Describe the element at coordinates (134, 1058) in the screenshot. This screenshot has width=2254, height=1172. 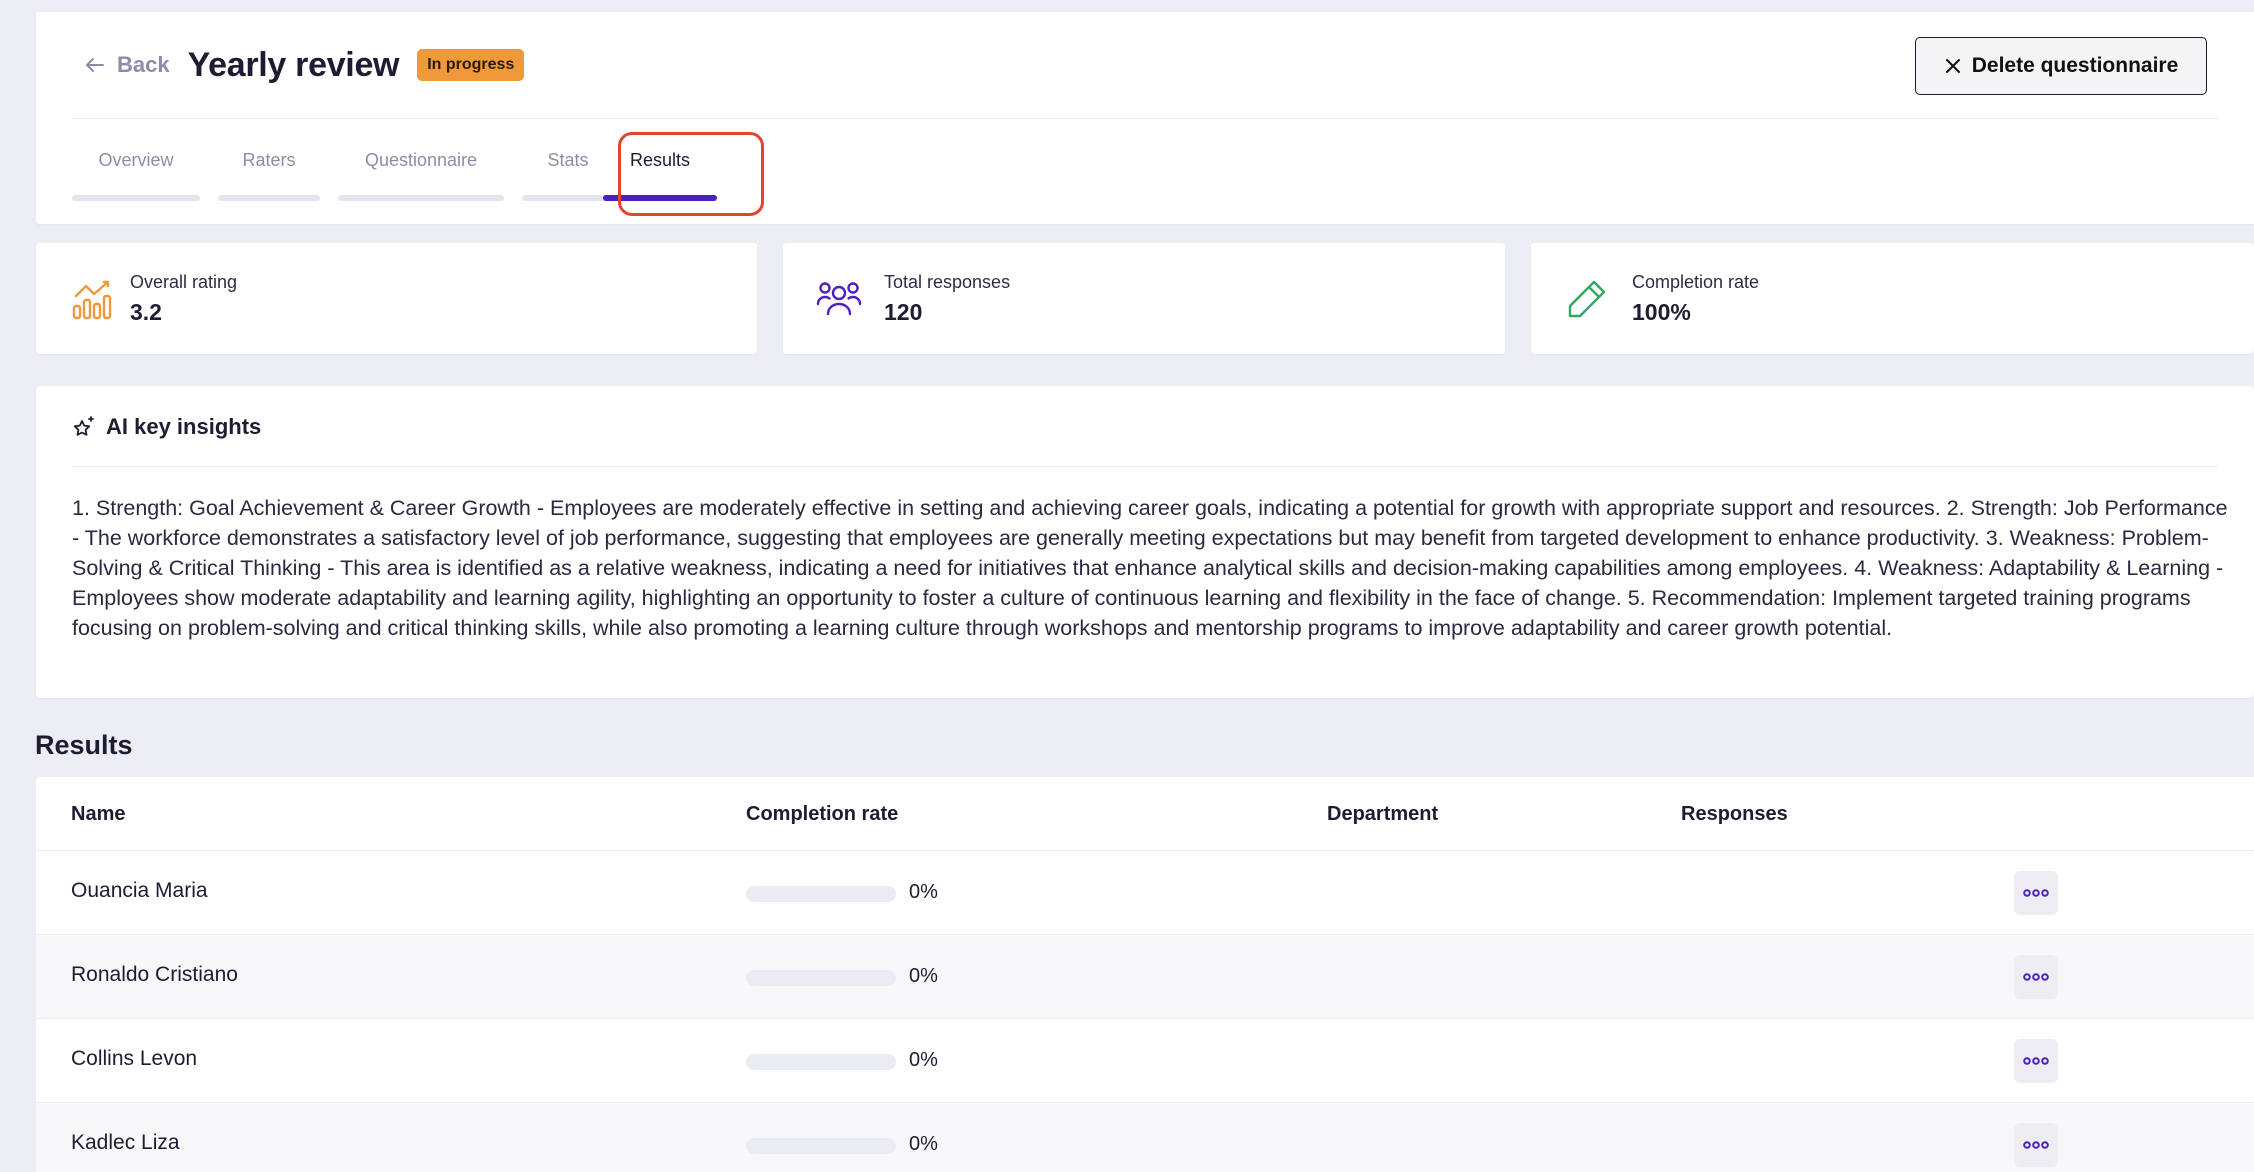
I see `row-name: Collins Levon` at that location.